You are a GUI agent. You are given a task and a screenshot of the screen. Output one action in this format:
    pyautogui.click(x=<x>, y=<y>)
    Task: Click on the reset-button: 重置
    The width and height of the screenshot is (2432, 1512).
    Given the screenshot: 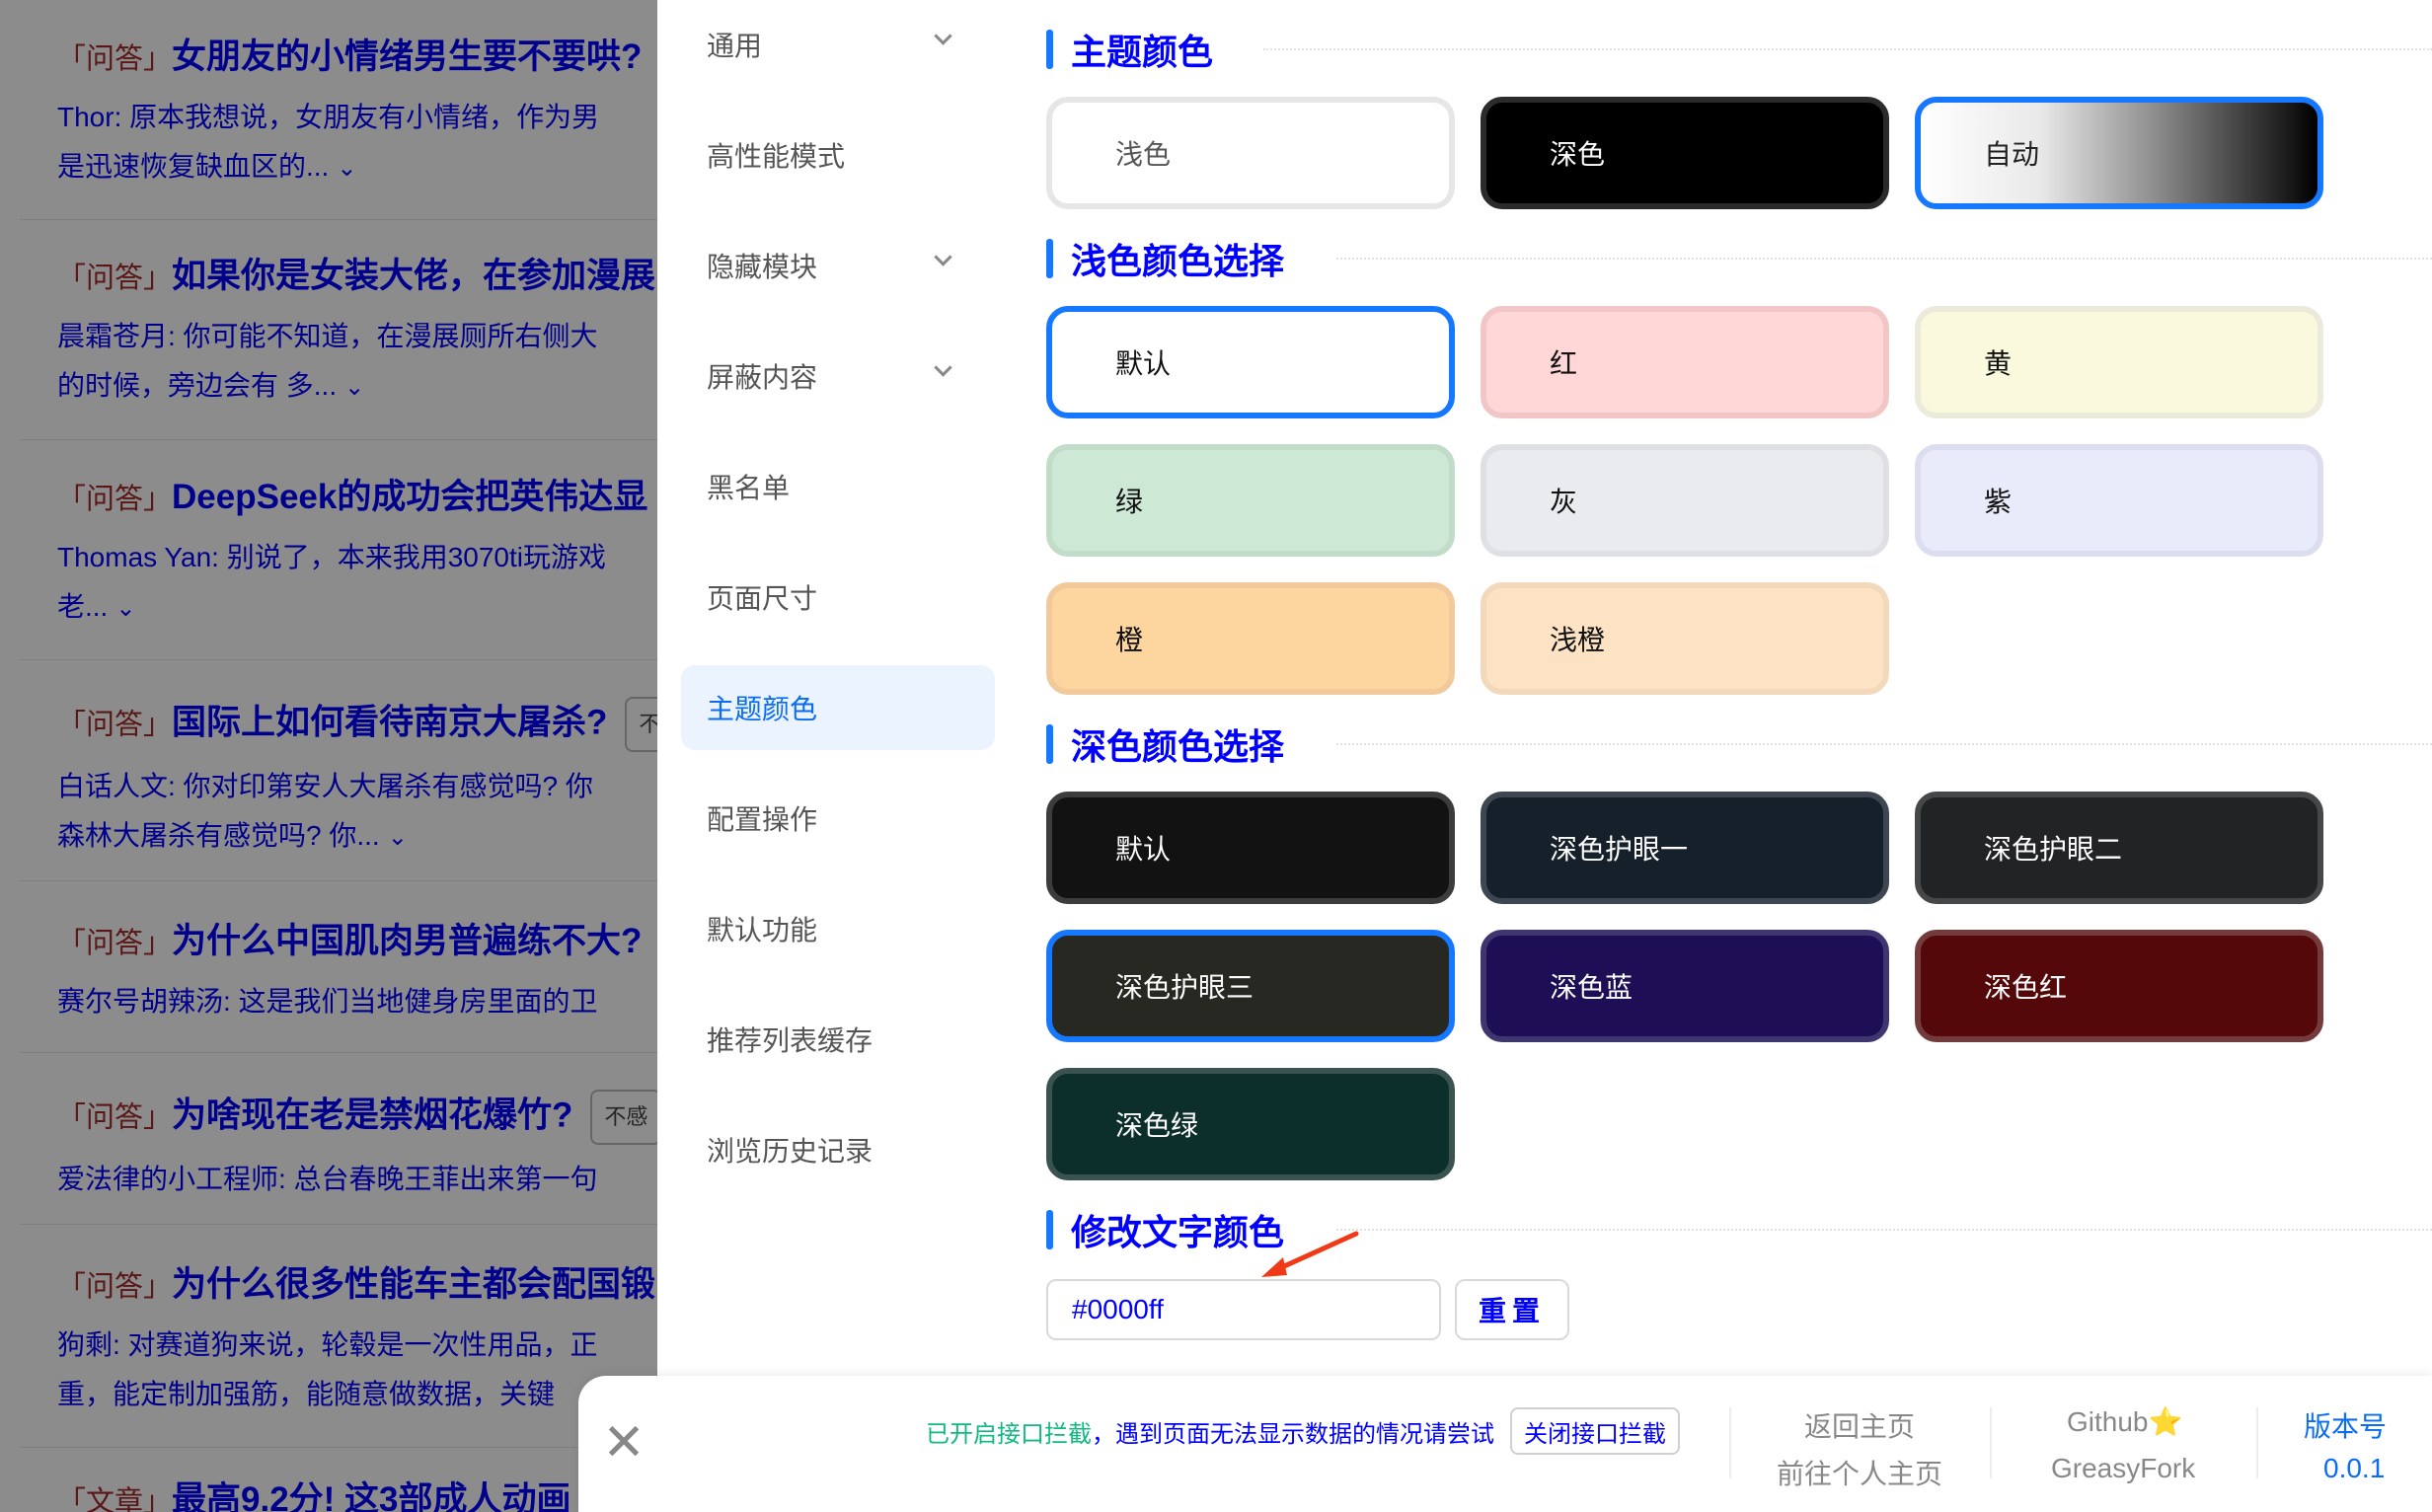 What is the action you would take?
    pyautogui.click(x=1512, y=1310)
    